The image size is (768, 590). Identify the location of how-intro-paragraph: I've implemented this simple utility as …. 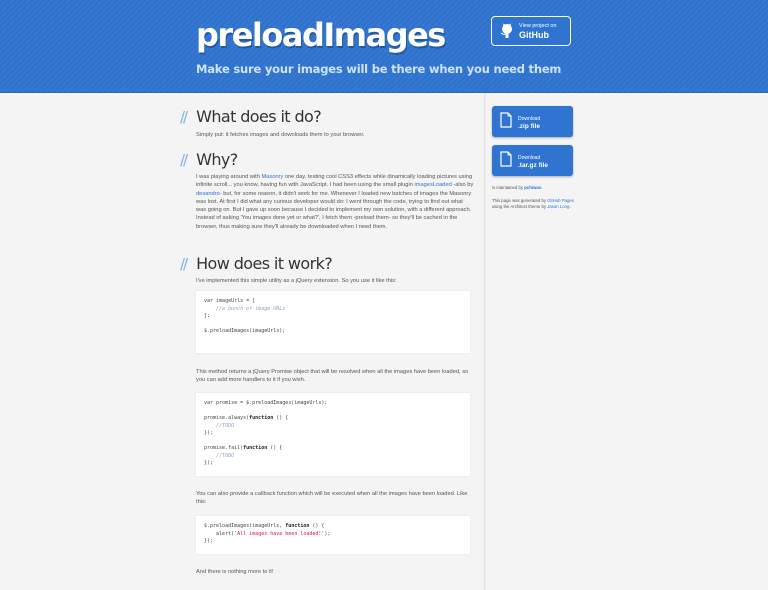
(296, 281).